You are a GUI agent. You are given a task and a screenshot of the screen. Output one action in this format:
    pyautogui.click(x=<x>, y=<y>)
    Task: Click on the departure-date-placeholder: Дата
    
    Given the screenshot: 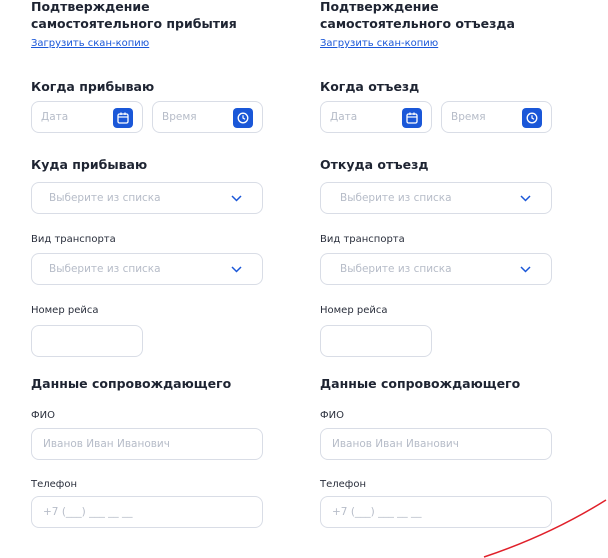 What is the action you would take?
    pyautogui.click(x=344, y=117)
    